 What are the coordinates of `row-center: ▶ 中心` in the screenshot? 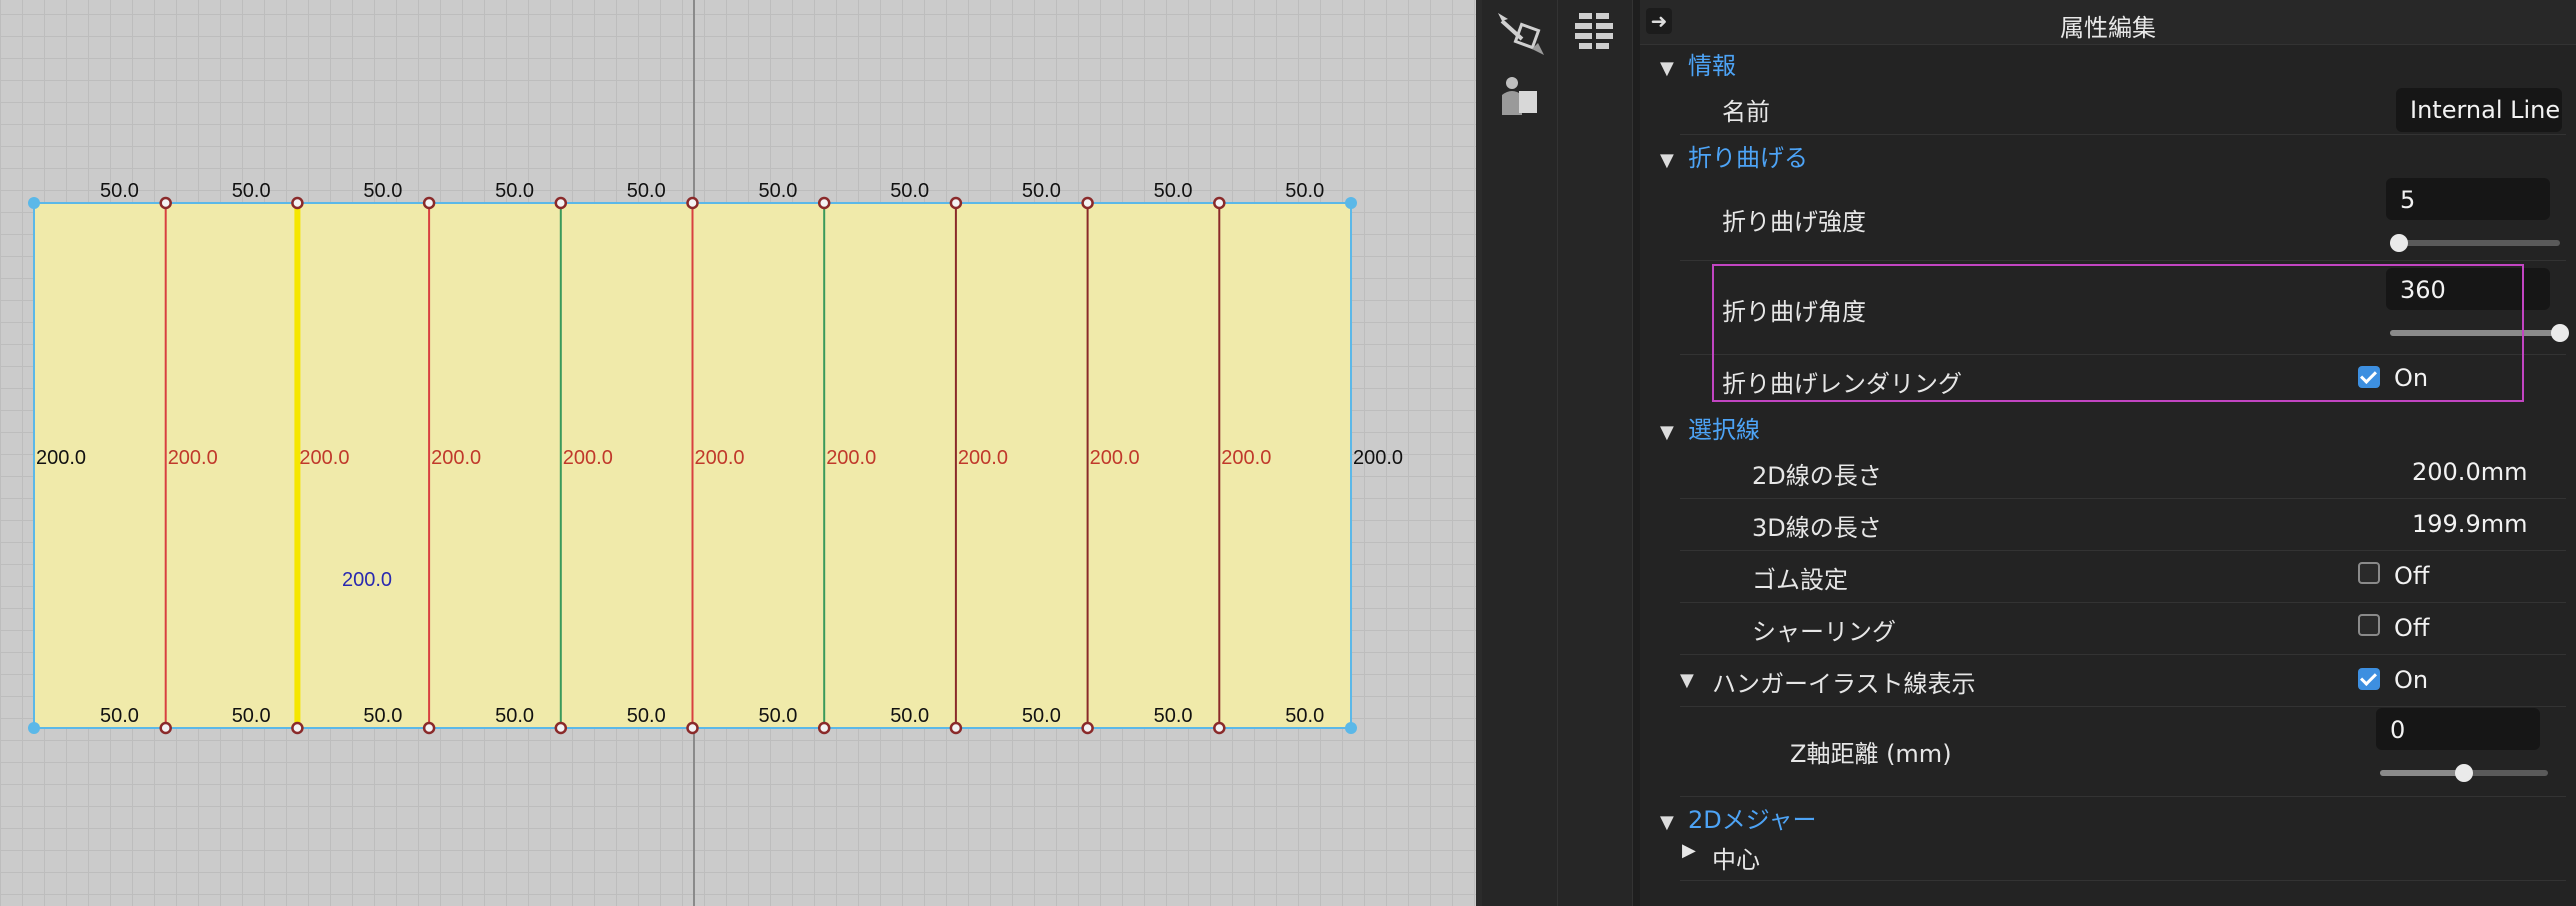 It's located at (2123, 858).